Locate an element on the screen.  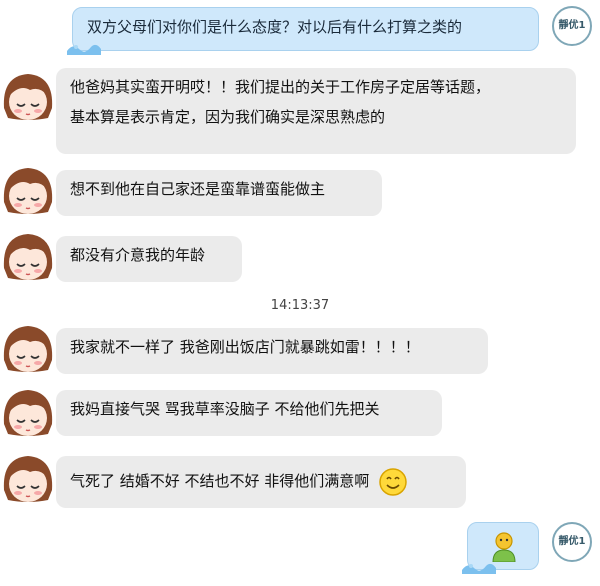
incoming-message-bubble: 想不到他在自己家还是蛮靠谱蛮能做主 is located at coordinates (219, 193).